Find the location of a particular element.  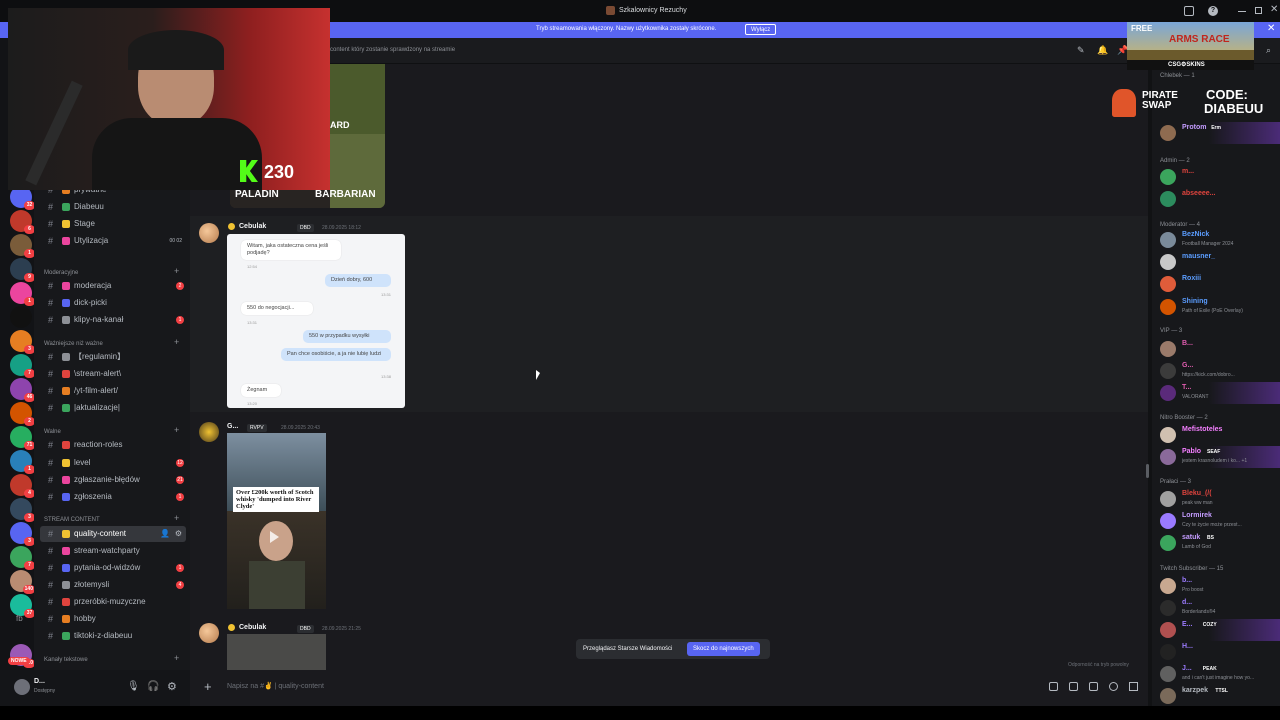

member-row: b... Pro boost is located at coordinates (1220, 586).